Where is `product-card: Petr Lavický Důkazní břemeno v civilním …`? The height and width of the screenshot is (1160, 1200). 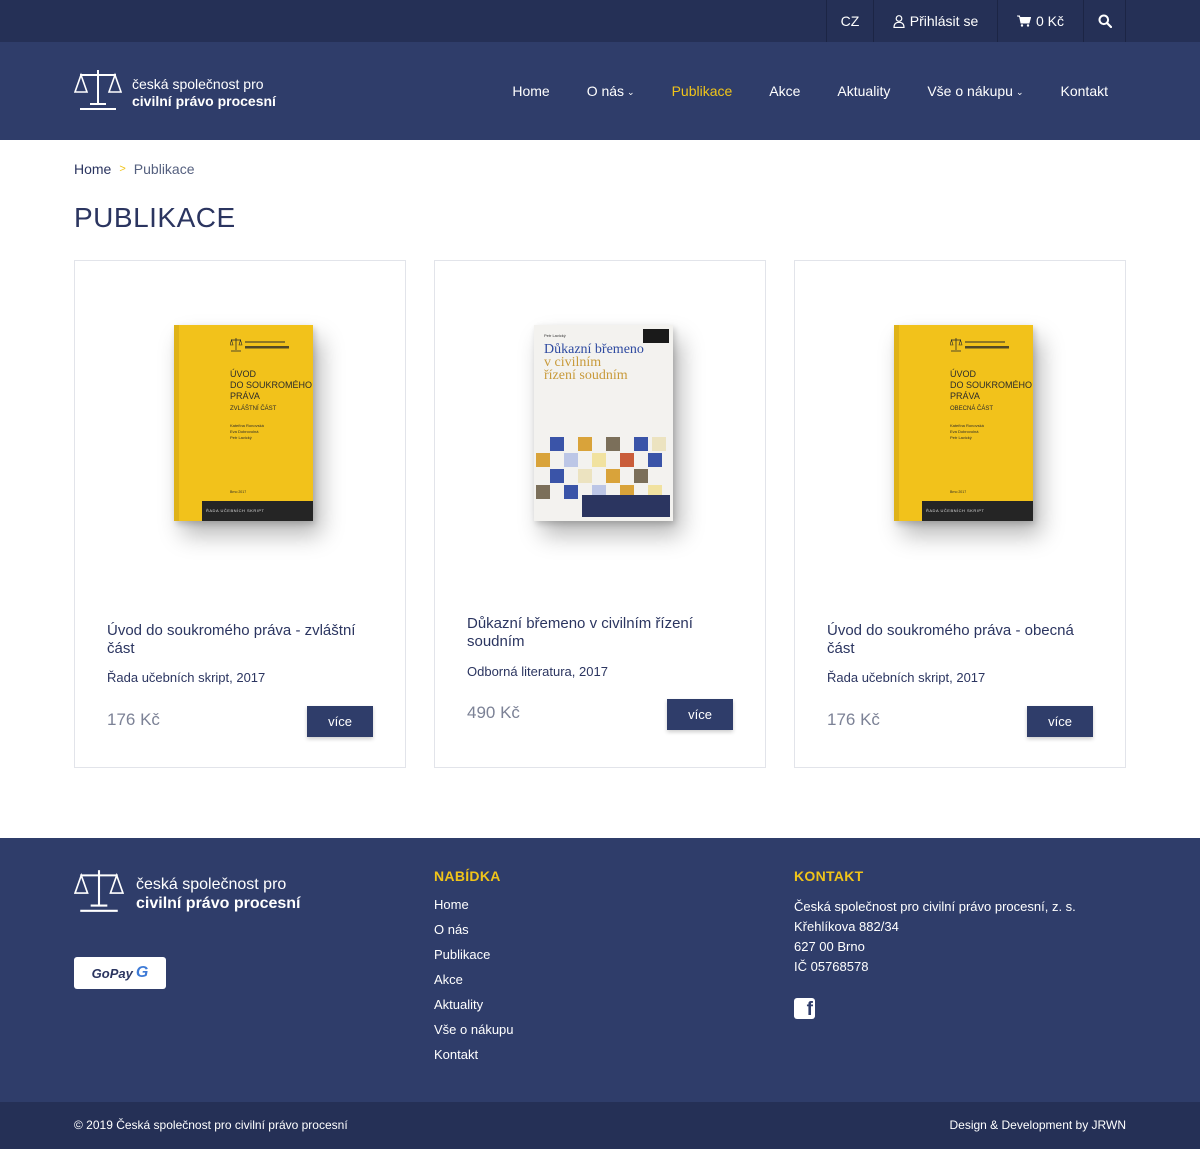
product-card: Petr Lavický Důkazní břemeno v civilním … is located at coordinates (600, 514).